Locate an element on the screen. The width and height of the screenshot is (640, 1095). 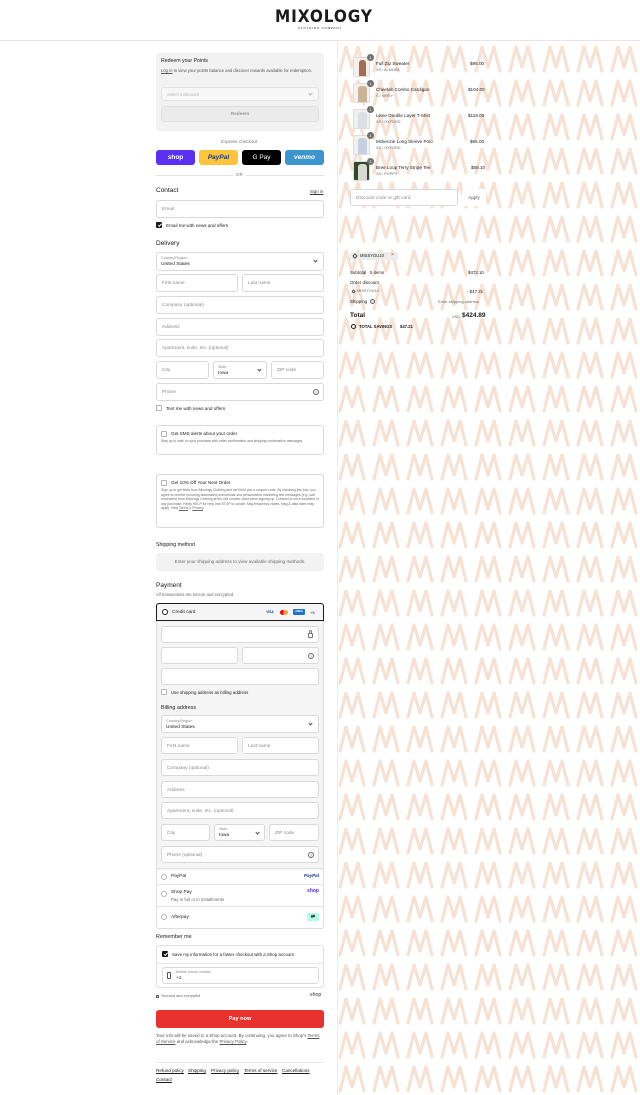
billing-phone-field: Phone (optional) ? is located at coordinates (240, 854).